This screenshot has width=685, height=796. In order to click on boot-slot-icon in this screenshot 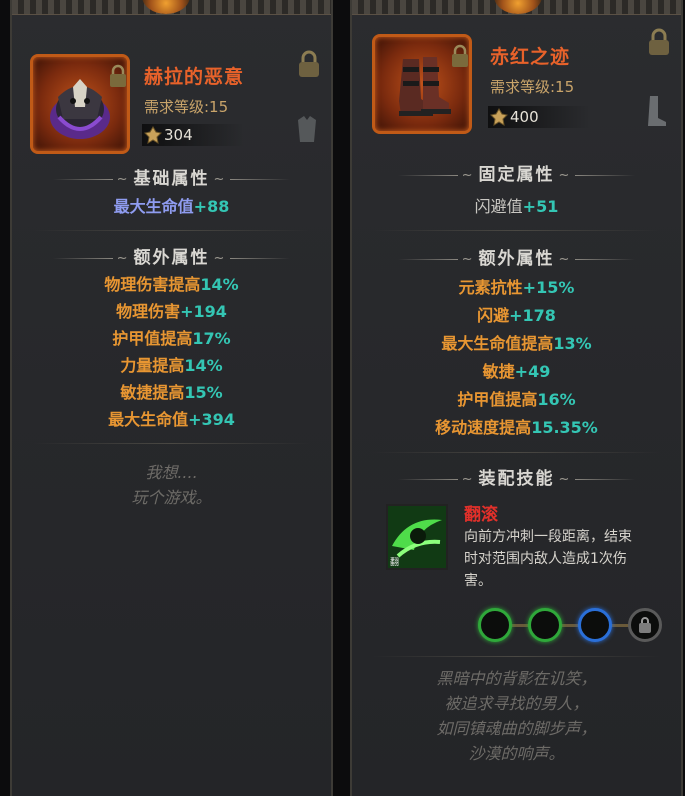, I will do `click(657, 111)`.